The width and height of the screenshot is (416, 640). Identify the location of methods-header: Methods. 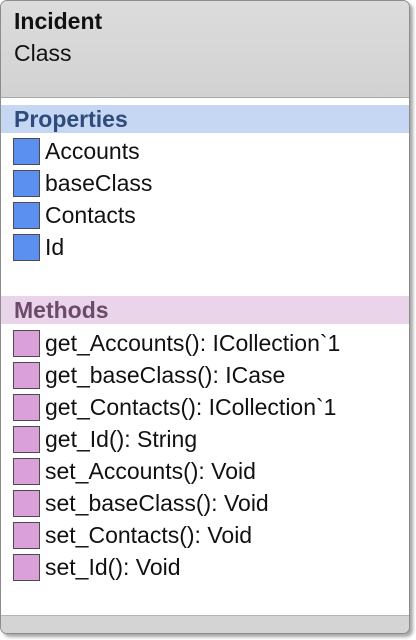
(205, 310).